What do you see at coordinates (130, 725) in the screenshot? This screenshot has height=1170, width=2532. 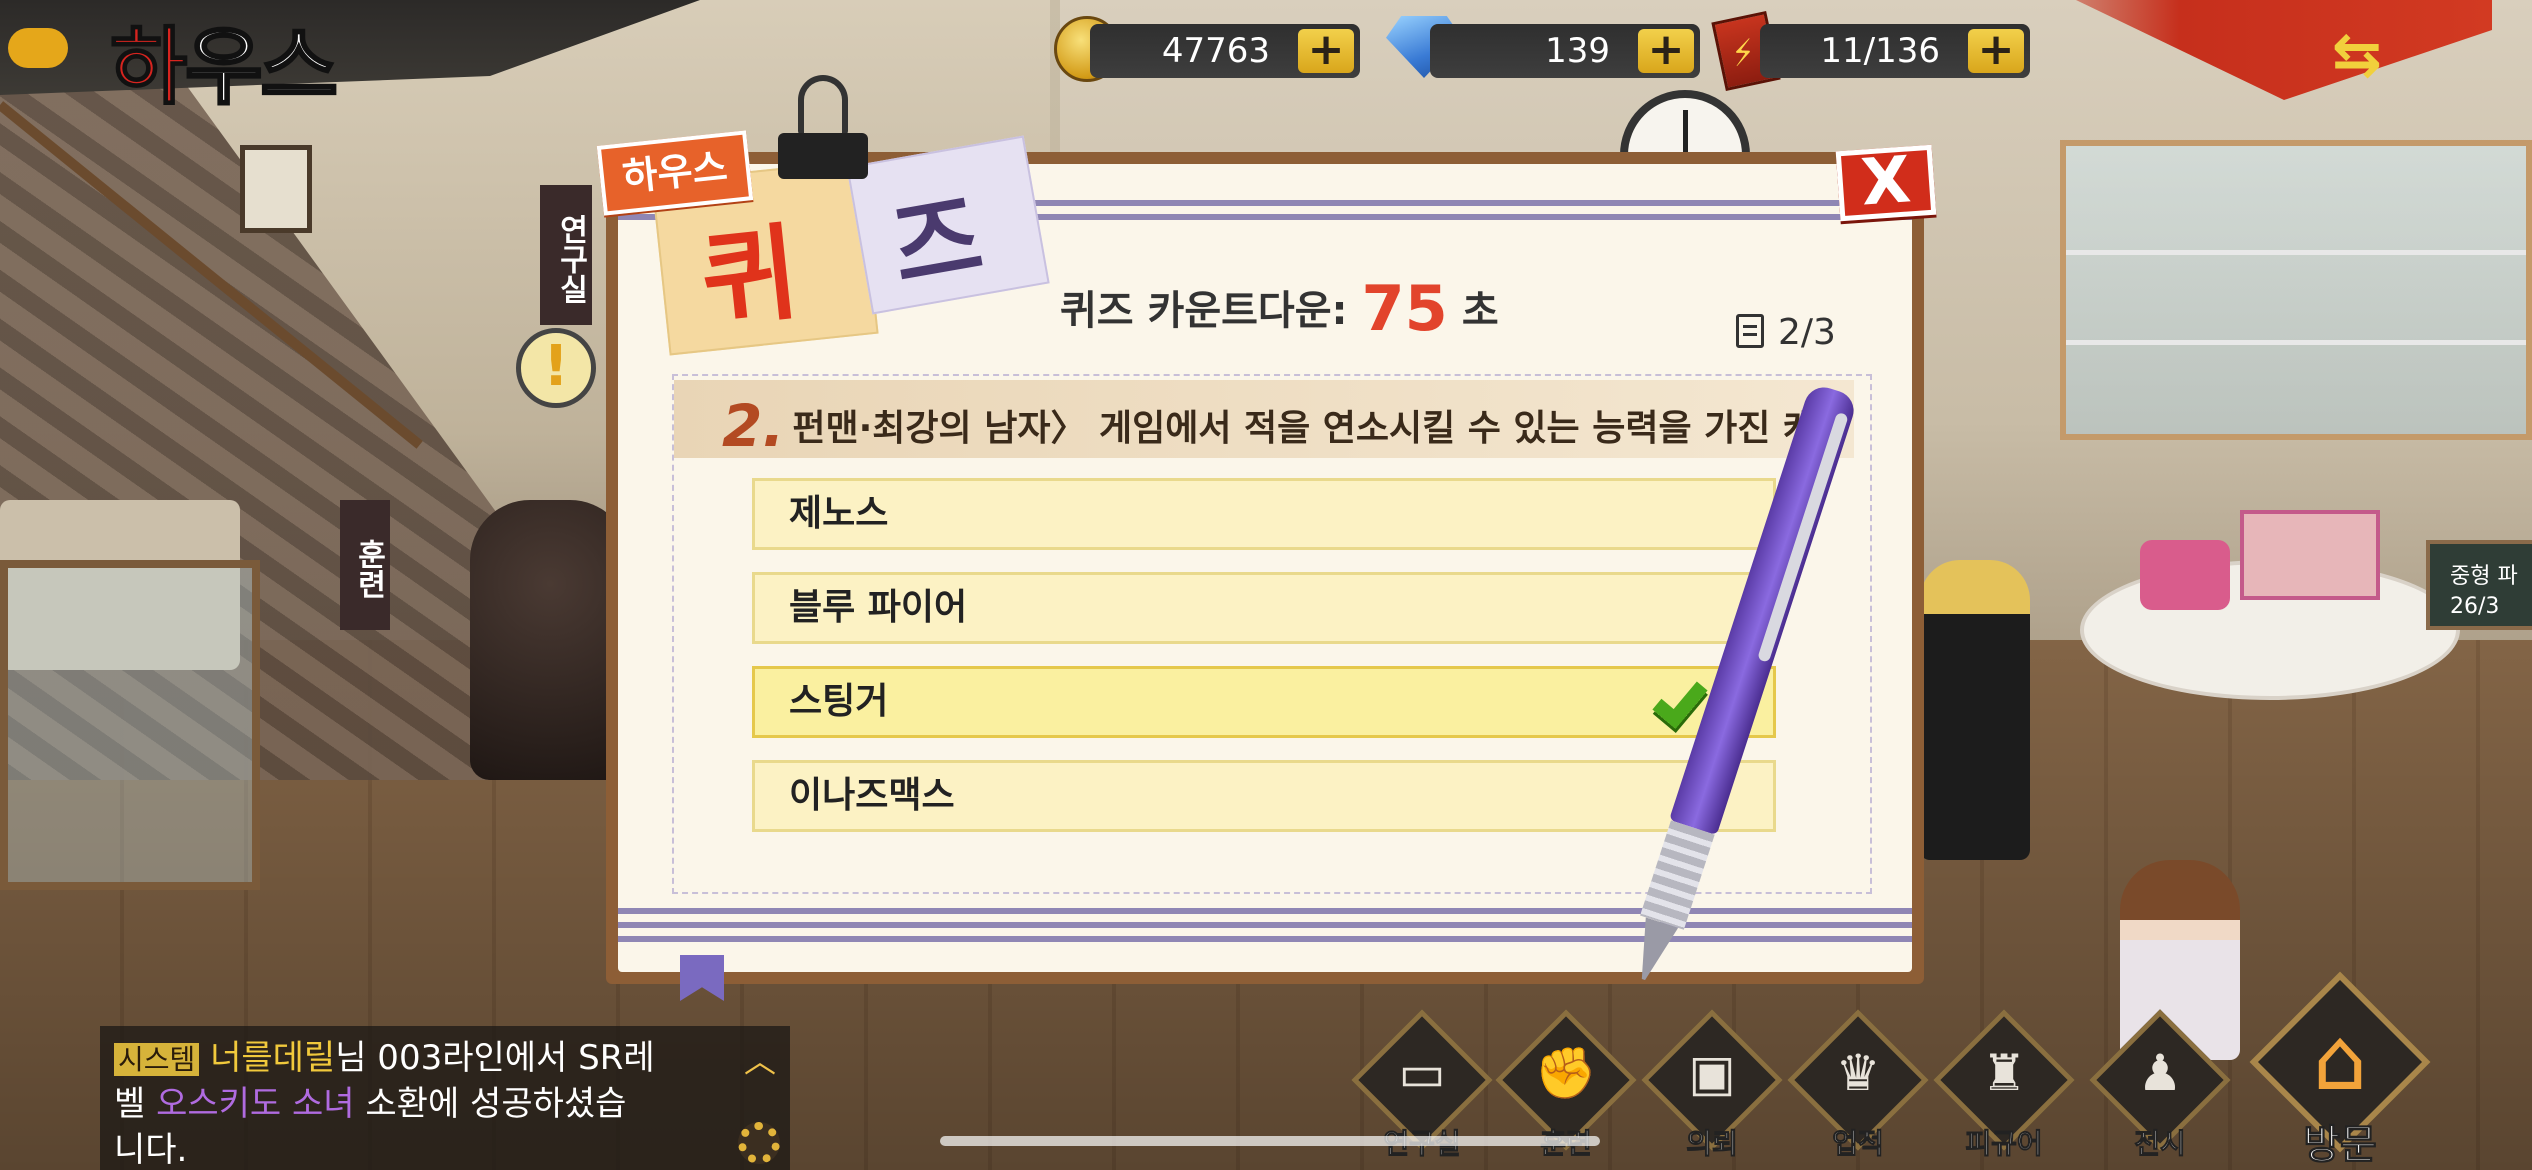 I see `glass-railing` at bounding box center [130, 725].